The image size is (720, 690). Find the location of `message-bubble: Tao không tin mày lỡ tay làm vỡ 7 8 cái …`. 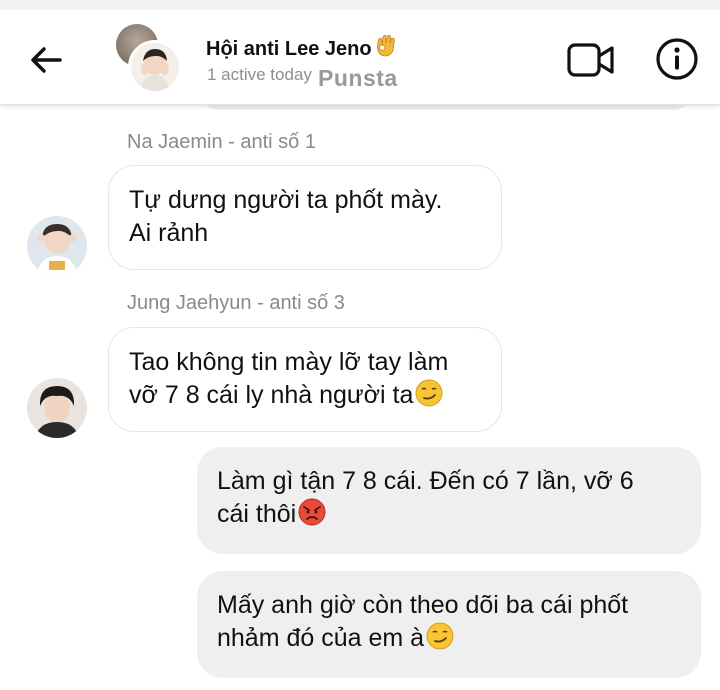

message-bubble: Tao không tin mày lỡ tay làm vỡ 7 8 cái … is located at coordinates (305, 379).